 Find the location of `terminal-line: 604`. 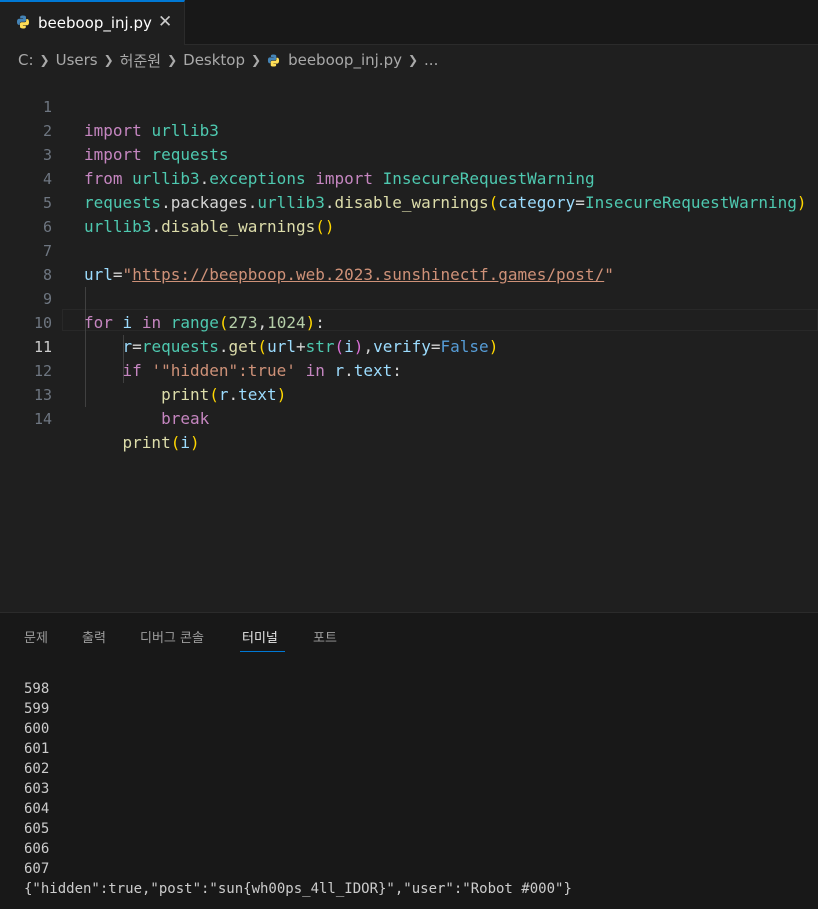

terminal-line: 604 is located at coordinates (37, 809).